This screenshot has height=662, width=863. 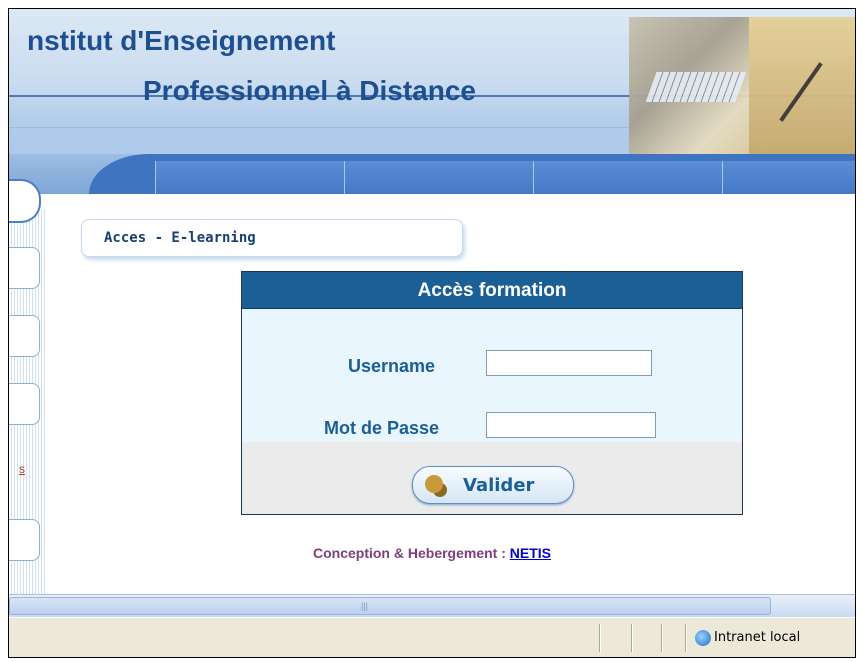 I want to click on banner-photo, so click(x=742, y=87).